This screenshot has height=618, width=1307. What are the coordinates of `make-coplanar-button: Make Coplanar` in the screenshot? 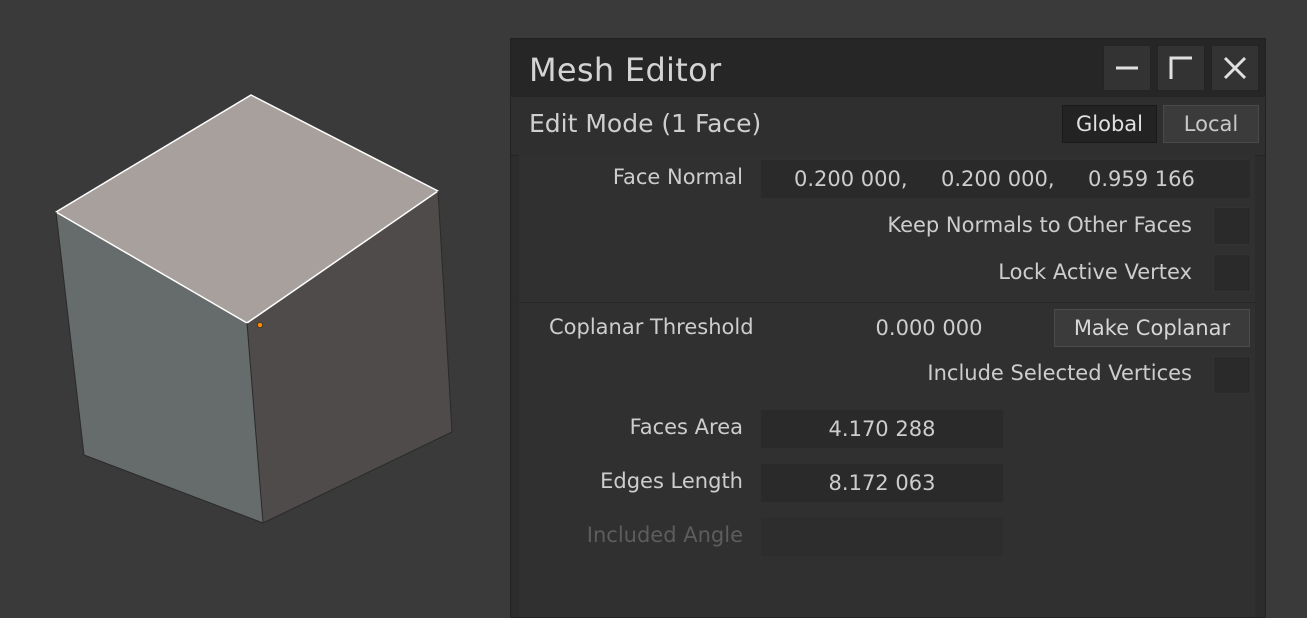 It's located at (1152, 328).